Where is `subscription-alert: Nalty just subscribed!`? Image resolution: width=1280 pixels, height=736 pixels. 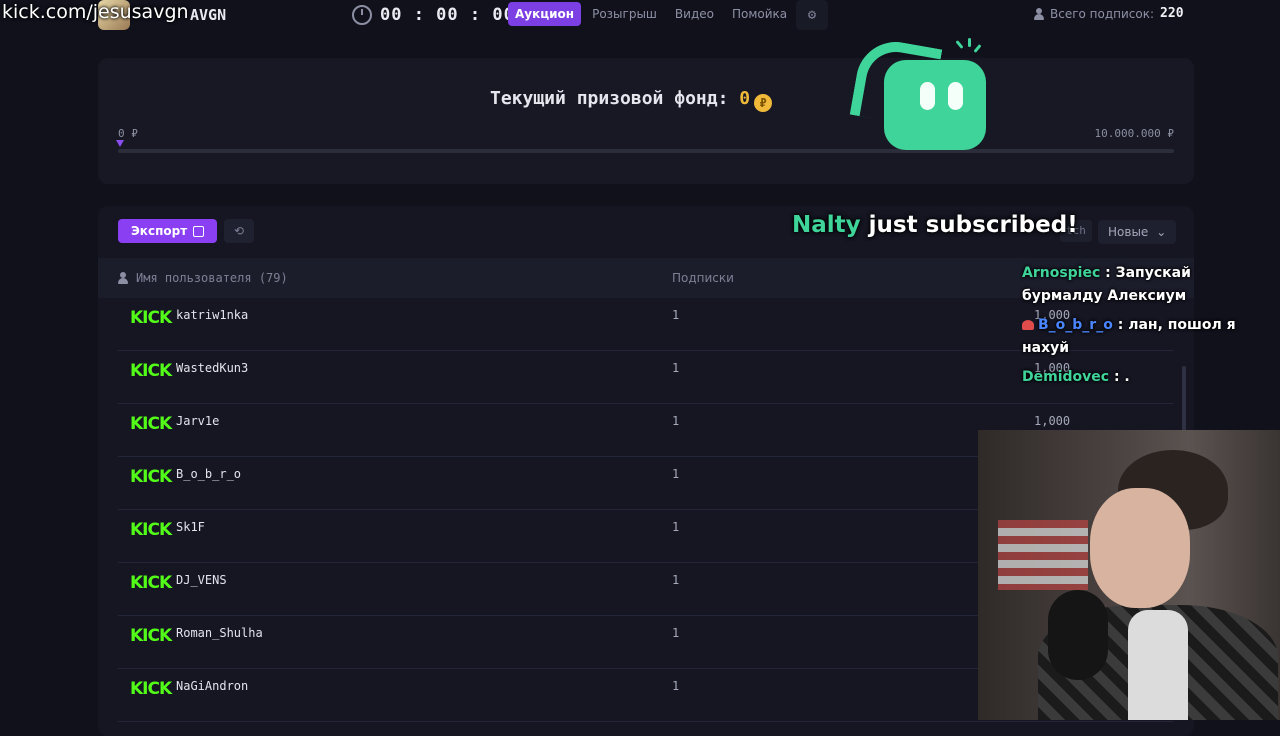
subscription-alert: Nalty just subscribed! is located at coordinates (935, 225).